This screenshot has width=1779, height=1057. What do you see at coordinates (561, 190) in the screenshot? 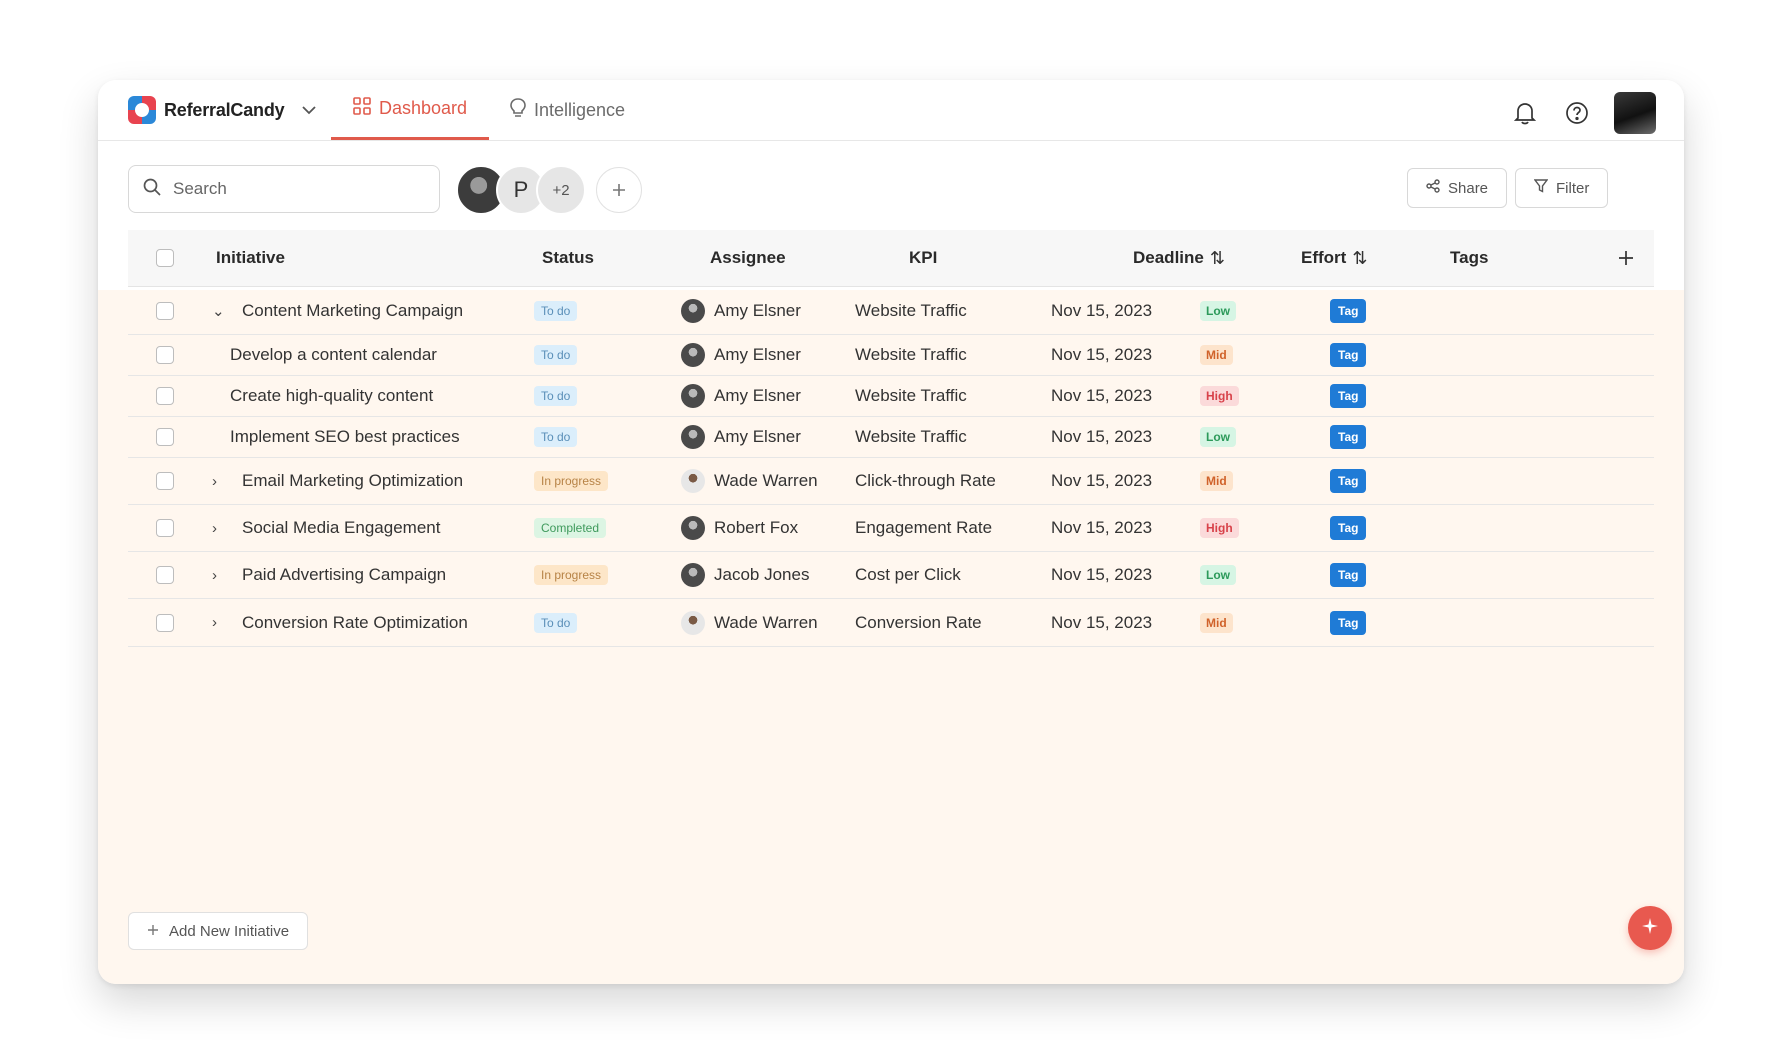
I see `more-collaborators-count: +2` at bounding box center [561, 190].